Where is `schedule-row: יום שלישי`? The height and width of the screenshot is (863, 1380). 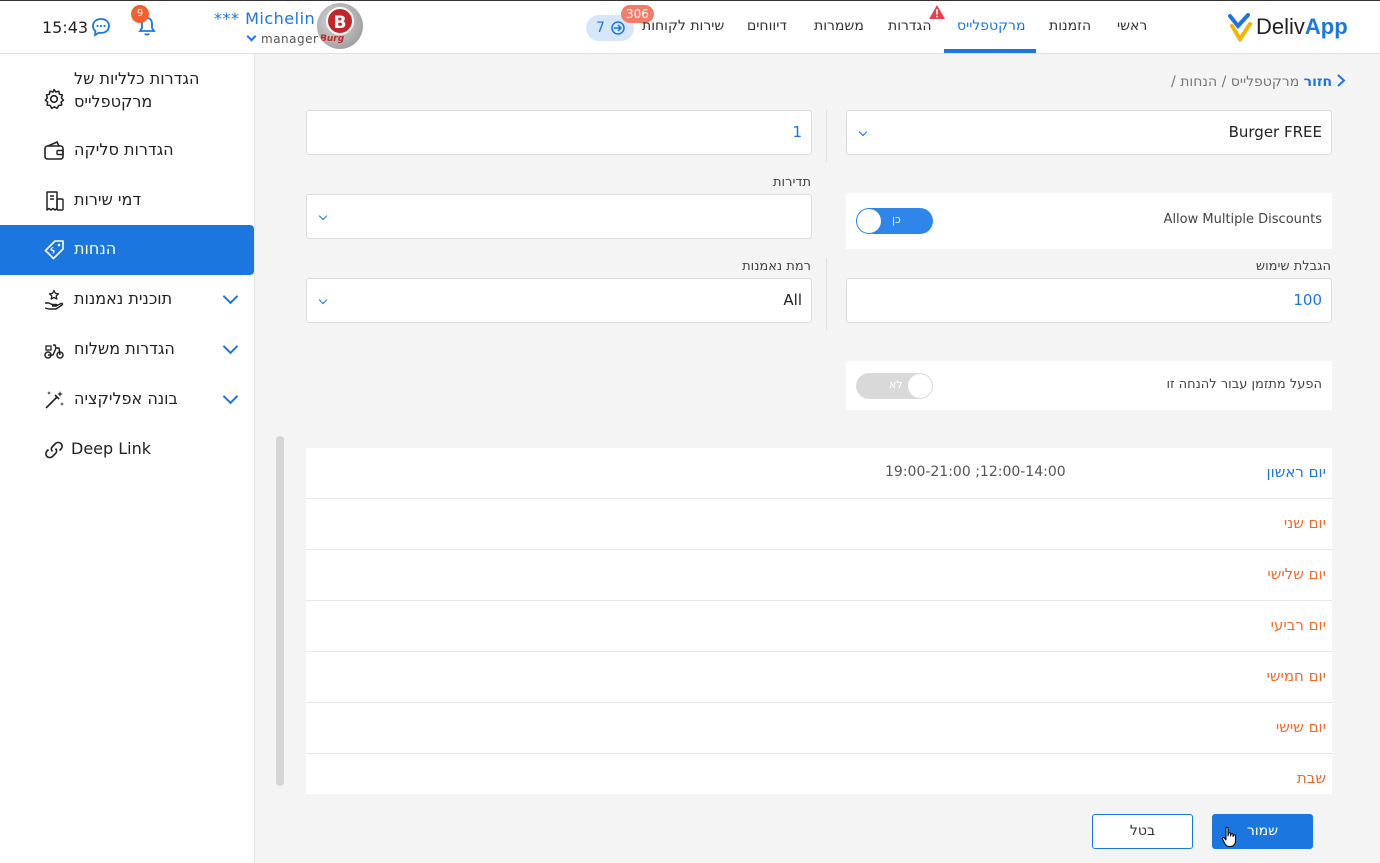
schedule-row: יום שלישי is located at coordinates (819, 575).